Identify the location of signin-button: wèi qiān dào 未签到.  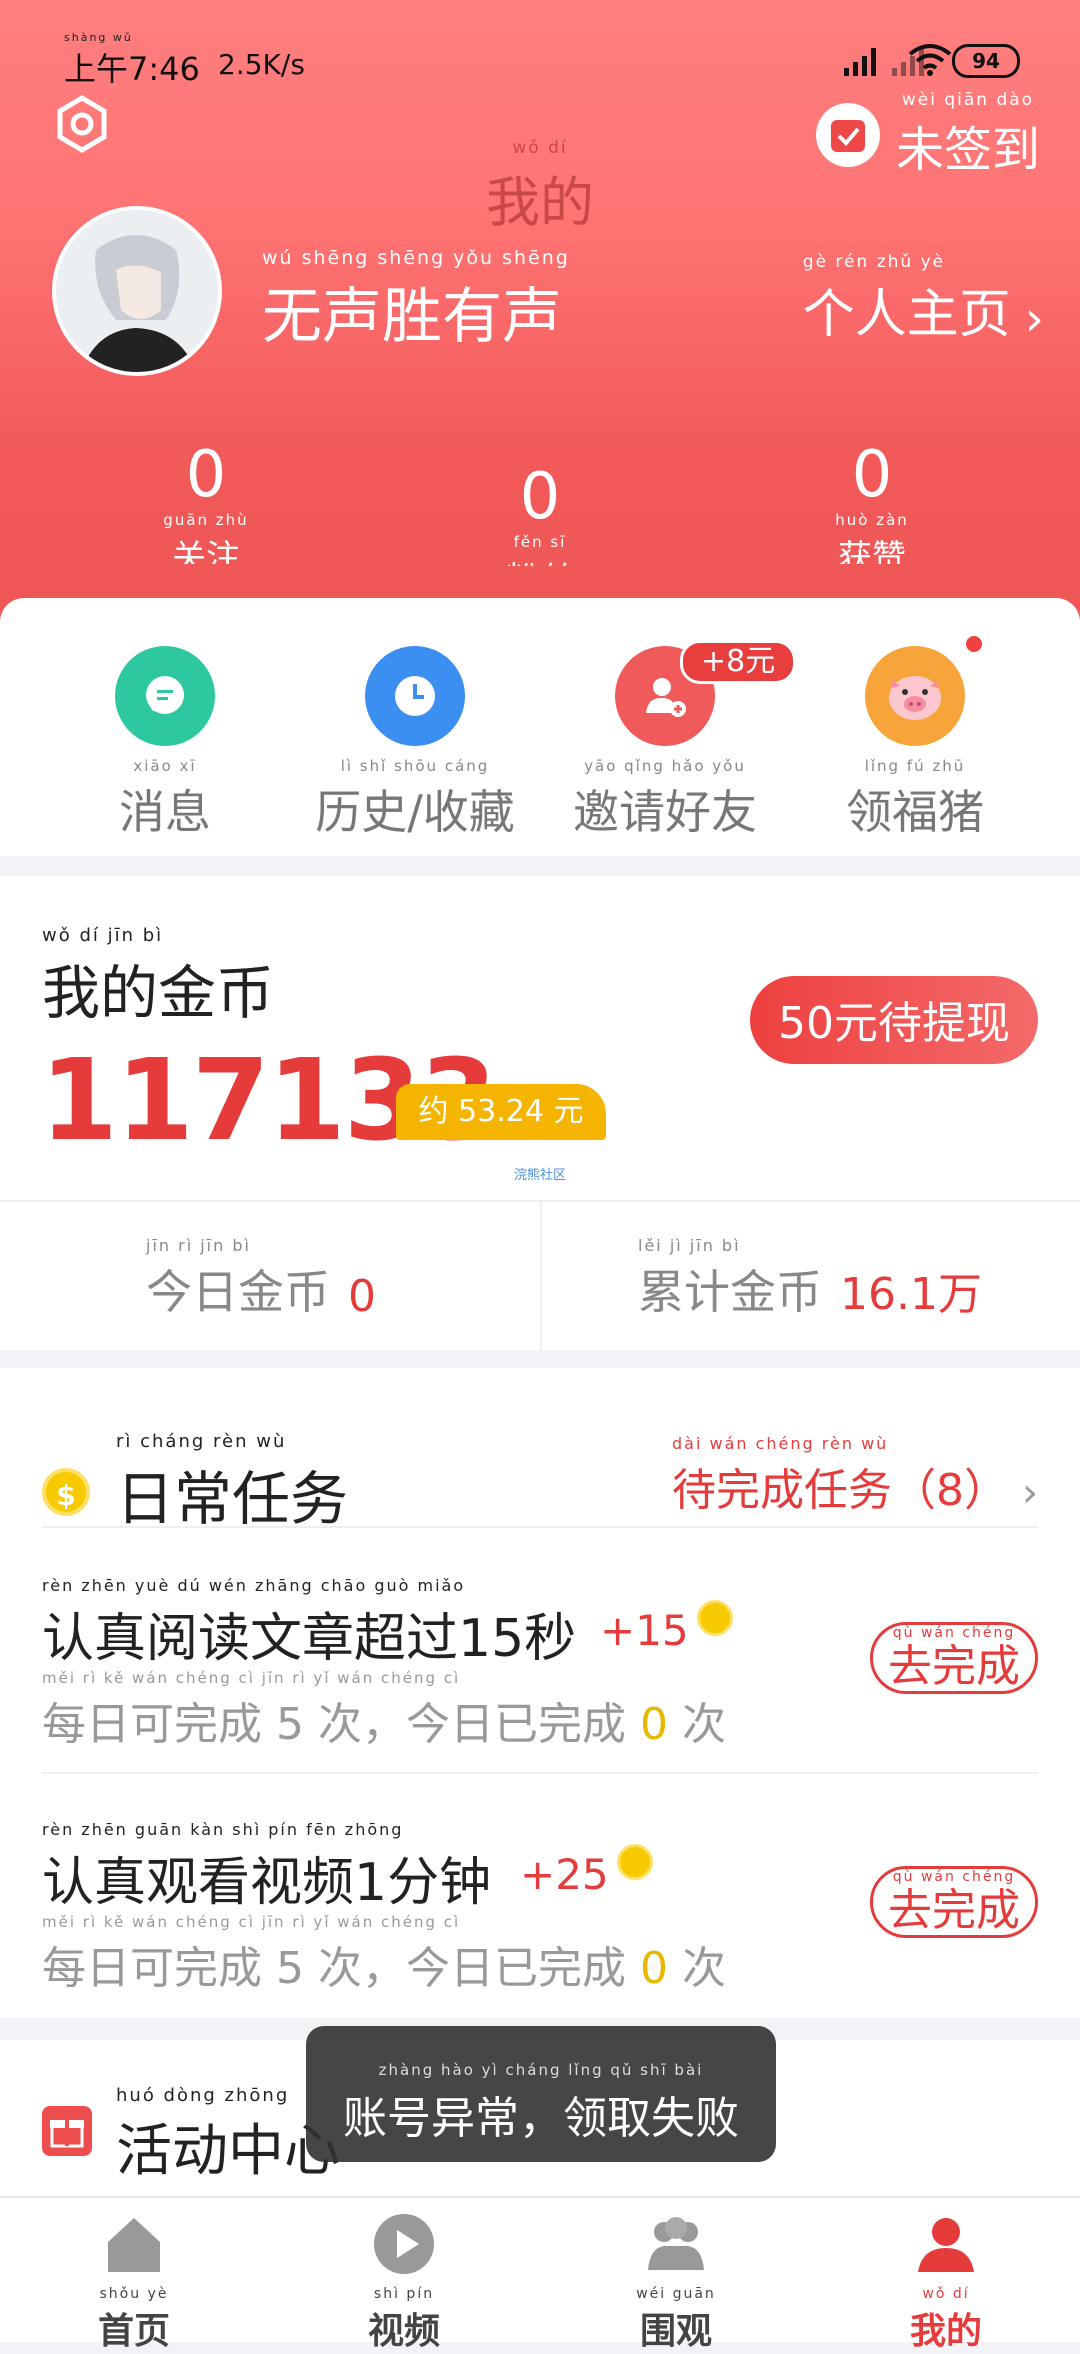
(927, 135).